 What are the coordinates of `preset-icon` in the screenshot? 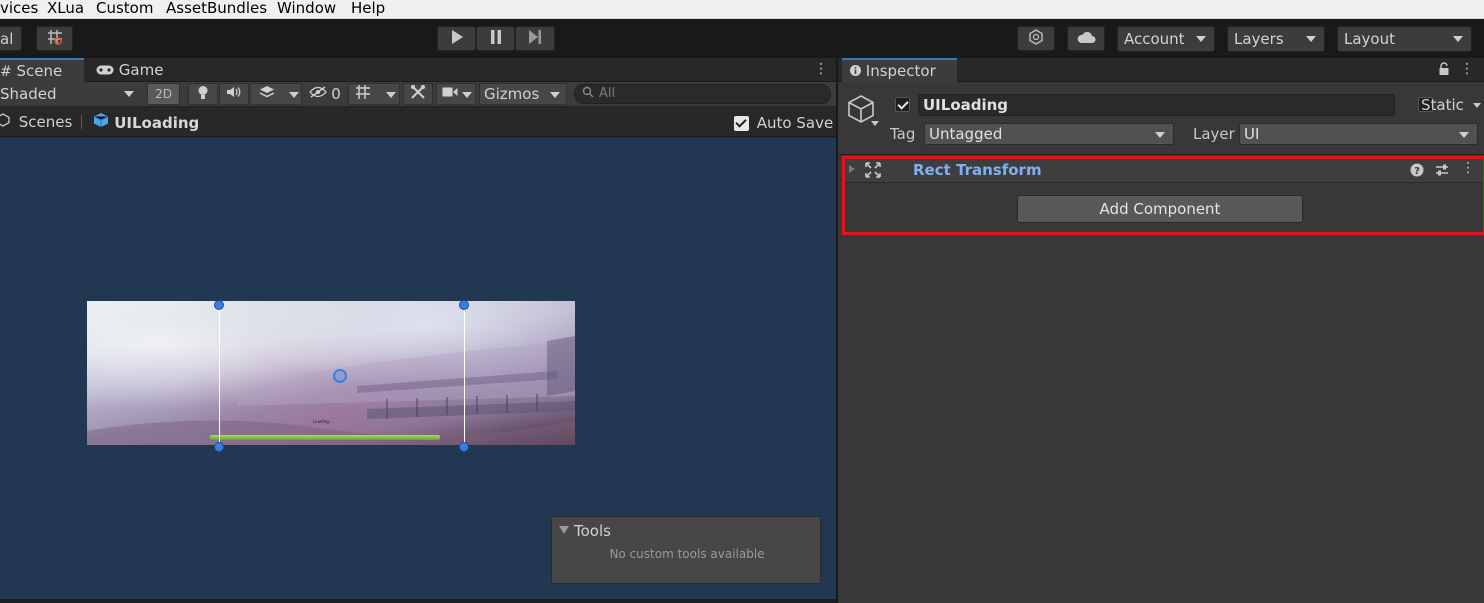 It's located at (1442, 172).